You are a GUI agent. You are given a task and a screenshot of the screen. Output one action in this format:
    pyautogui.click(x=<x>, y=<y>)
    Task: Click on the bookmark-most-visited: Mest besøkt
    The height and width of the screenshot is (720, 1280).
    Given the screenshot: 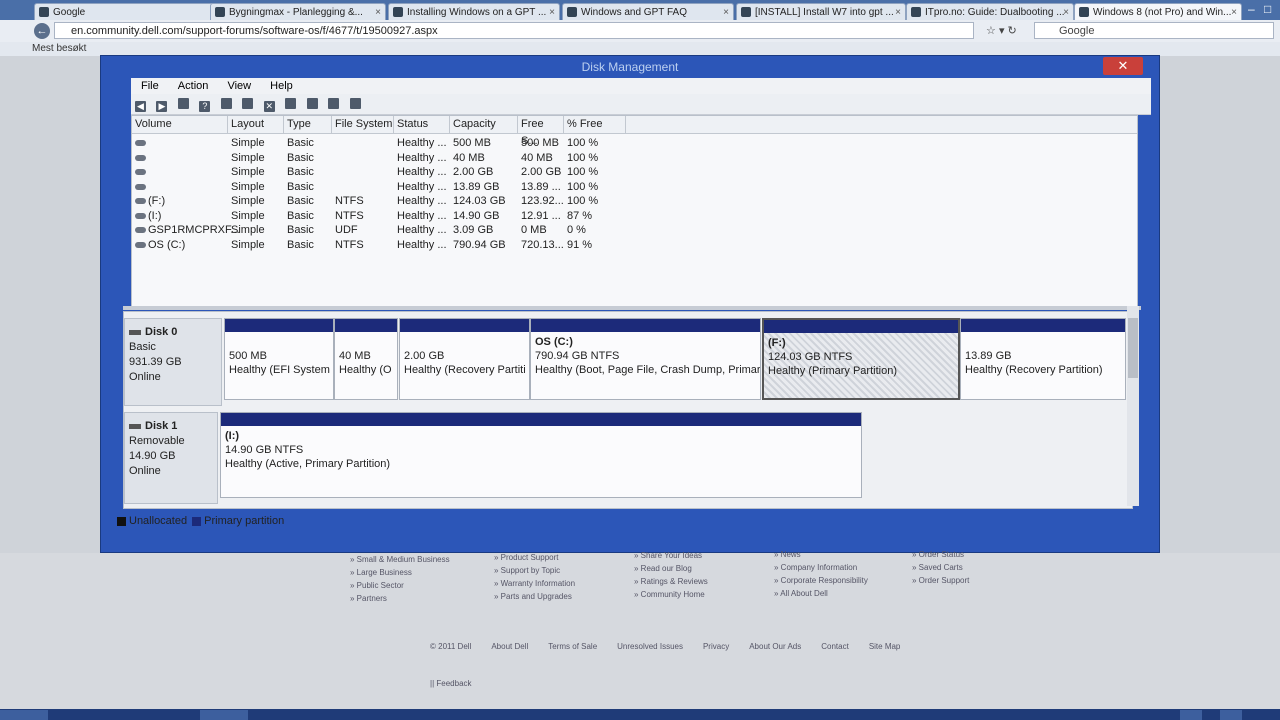 What is the action you would take?
    pyautogui.click(x=59, y=48)
    